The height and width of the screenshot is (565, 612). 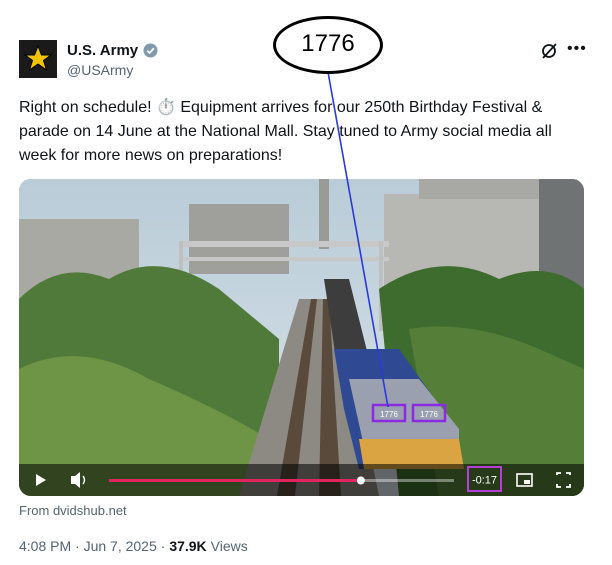 I want to click on author-handle: @USArmy, so click(x=100, y=70).